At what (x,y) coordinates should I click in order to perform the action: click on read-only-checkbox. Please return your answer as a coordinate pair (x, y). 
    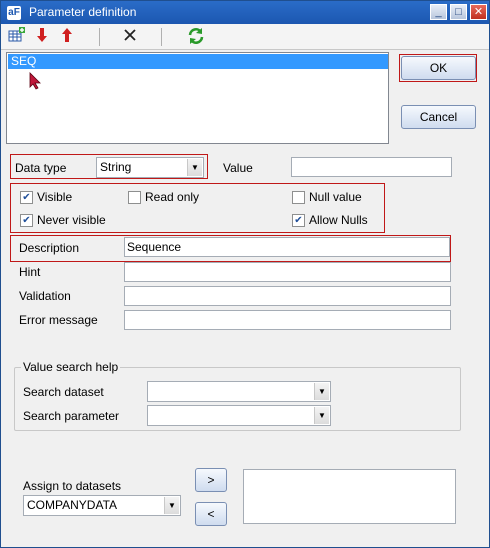
    Looking at the image, I should click on (134, 197).